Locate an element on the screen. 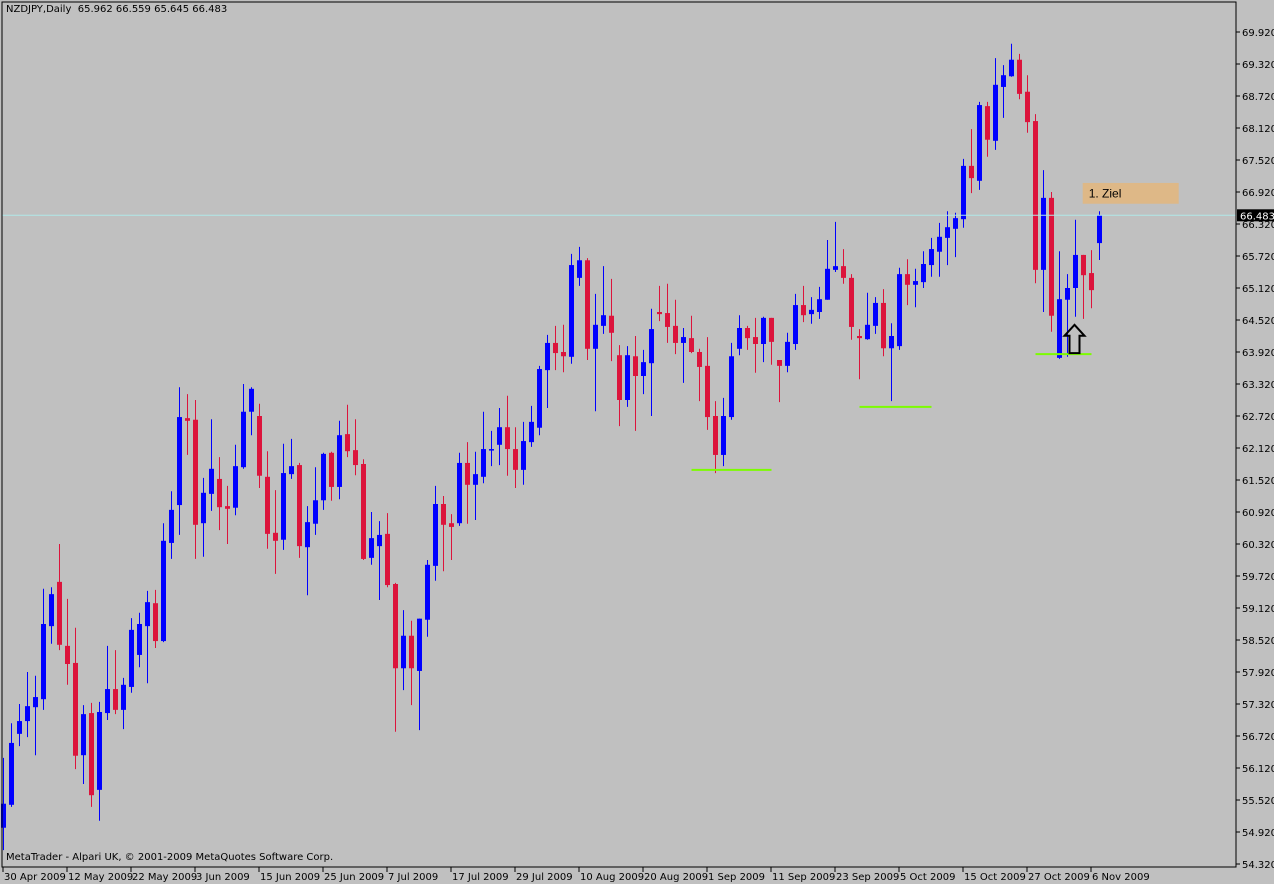 The height and width of the screenshot is (884, 1274). y-tick-label: 54.320 is located at coordinates (1258, 865).